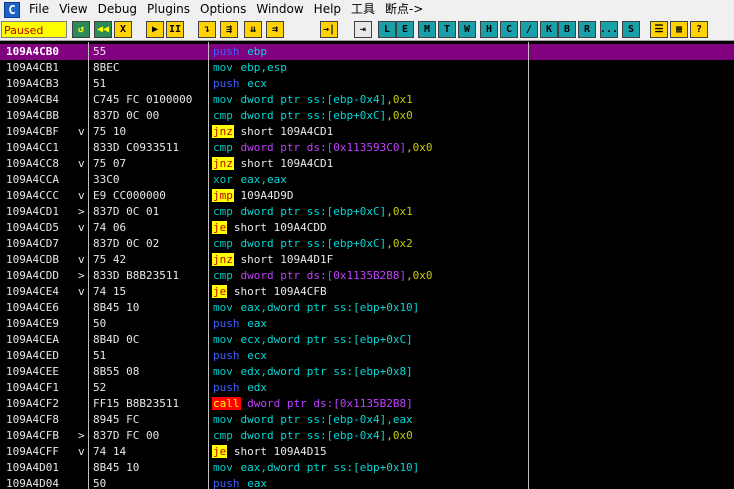 This screenshot has height=489, width=734. I want to click on appearance-icon: ▦, so click(679, 29).